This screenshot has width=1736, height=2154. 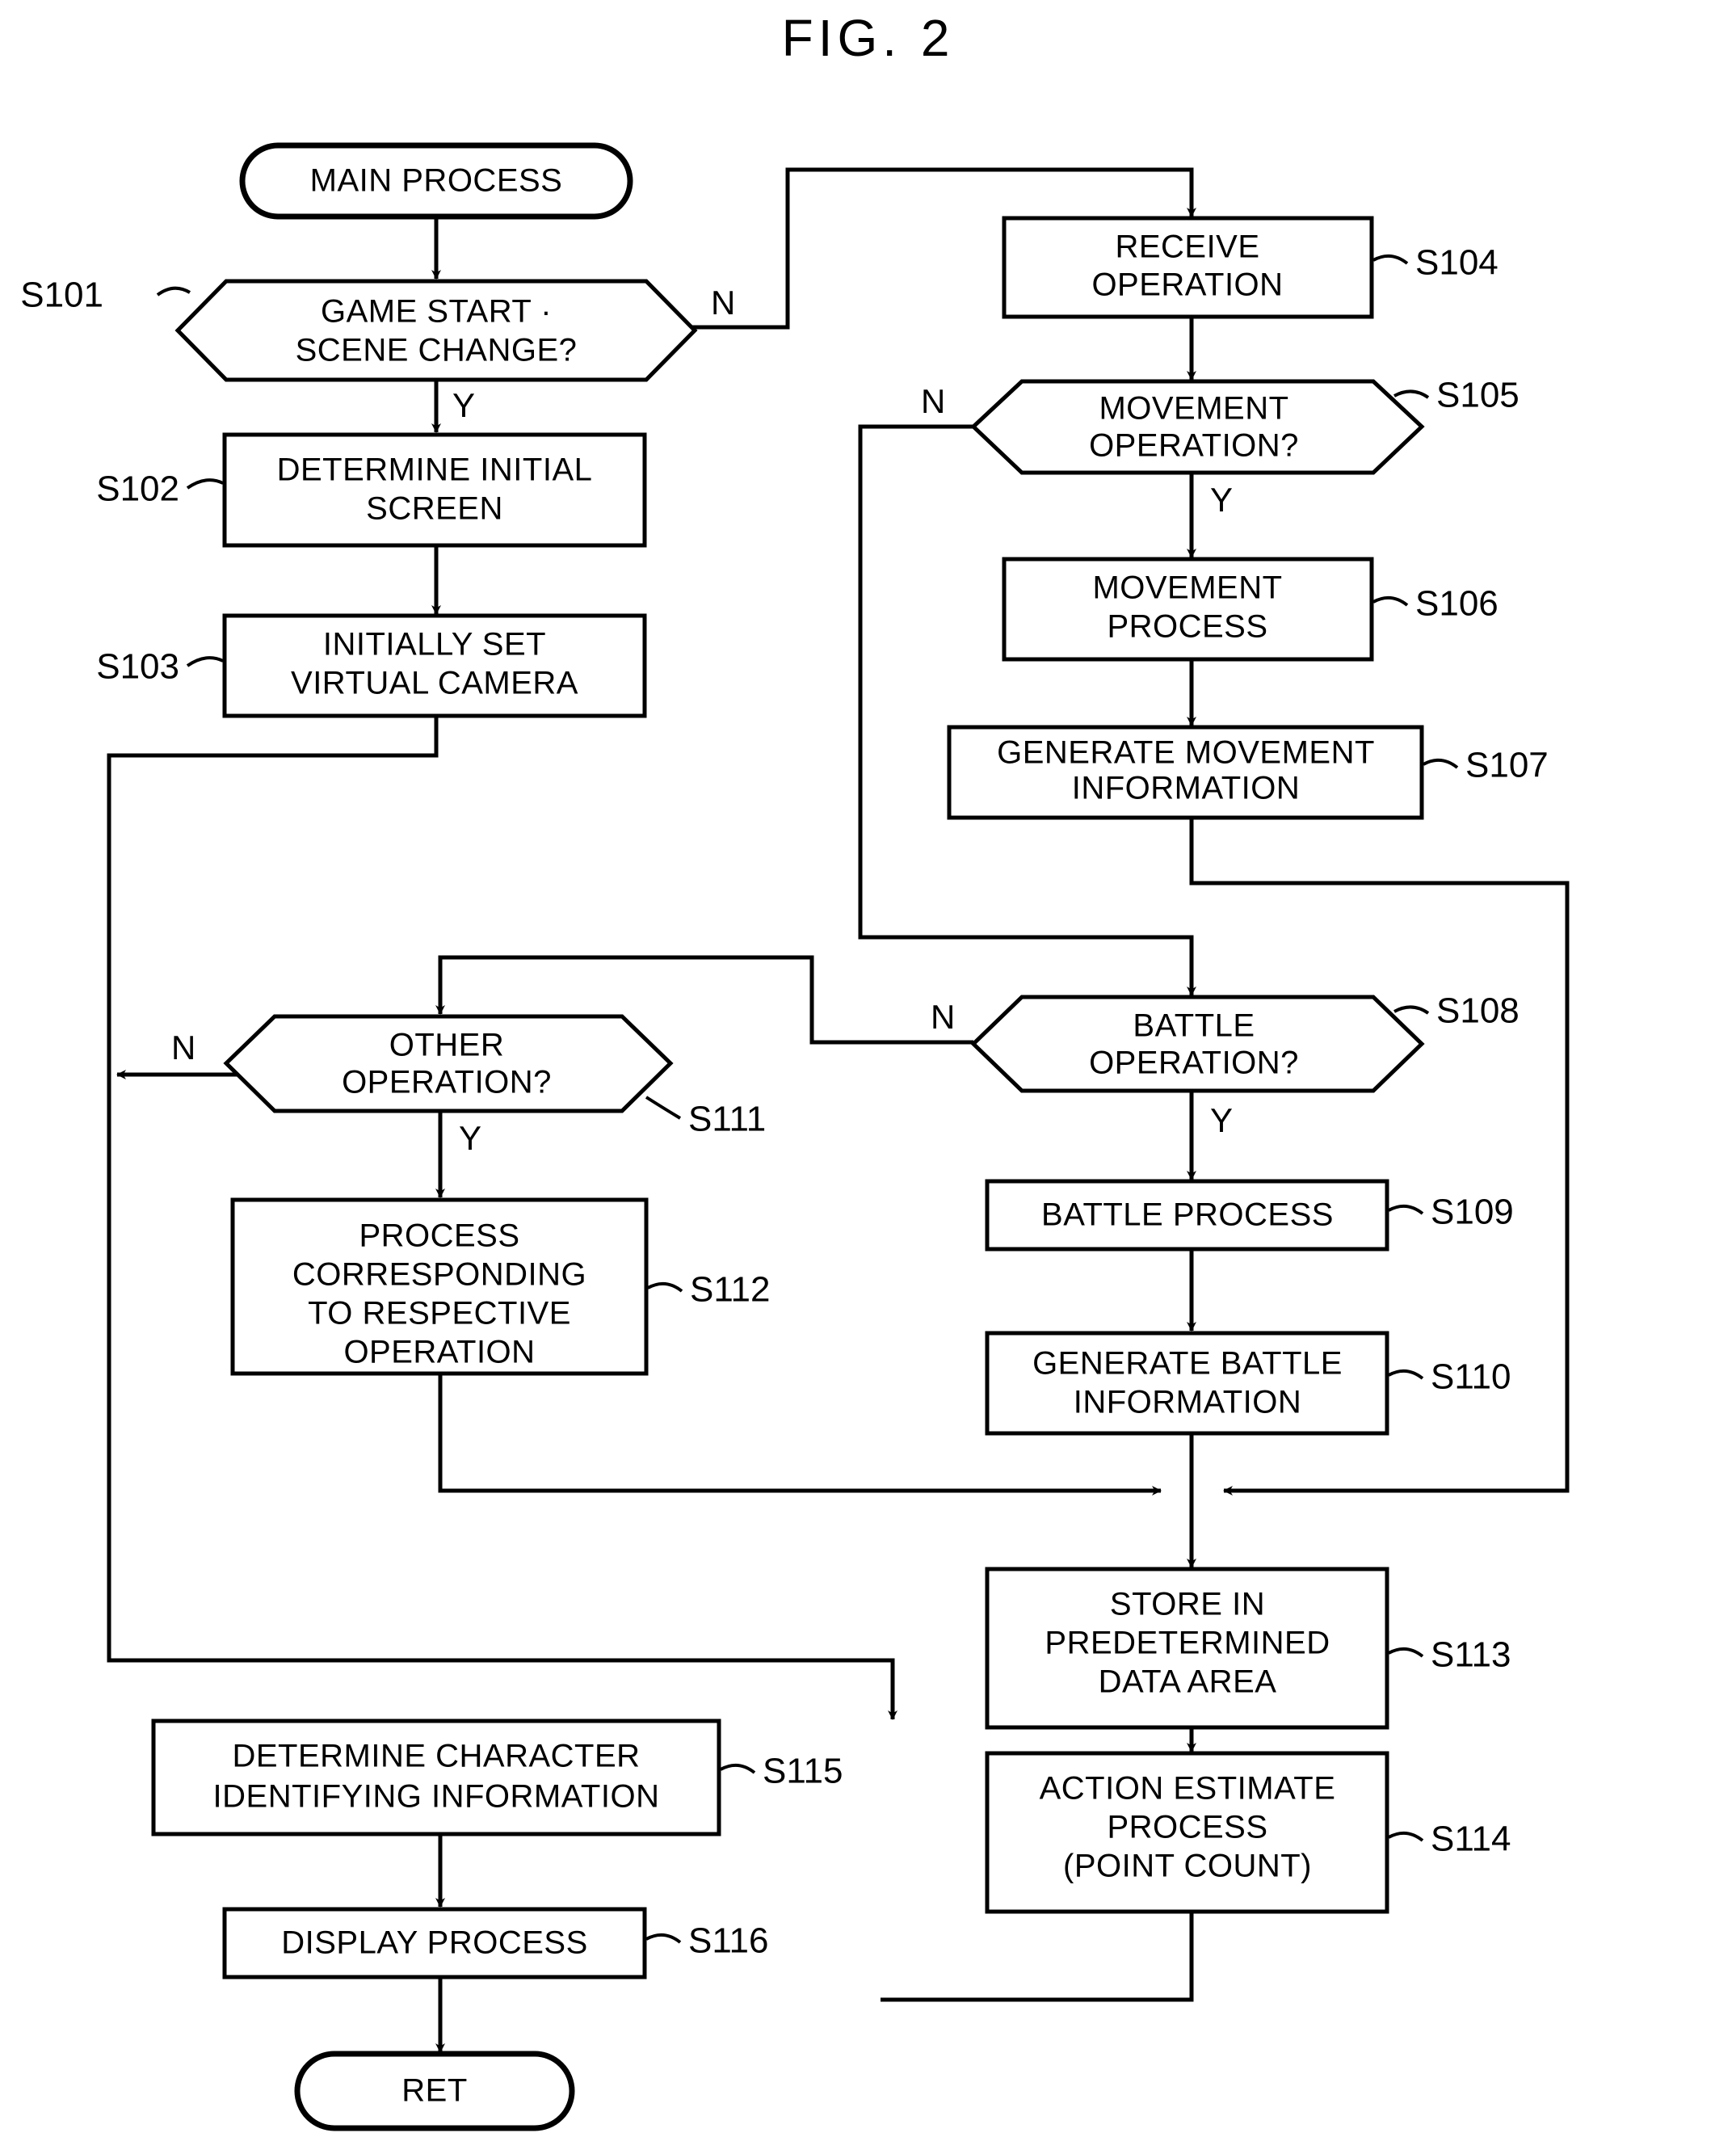 What do you see at coordinates (933, 401) in the screenshot?
I see `branch-label-s105-n: N` at bounding box center [933, 401].